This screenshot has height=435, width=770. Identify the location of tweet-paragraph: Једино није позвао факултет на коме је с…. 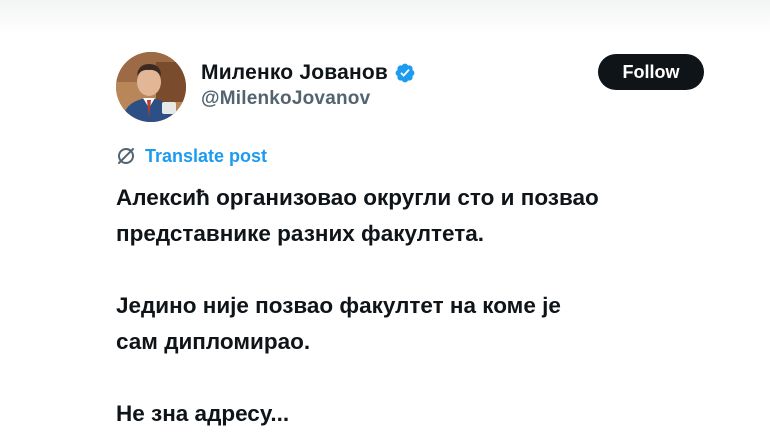
(421, 324).